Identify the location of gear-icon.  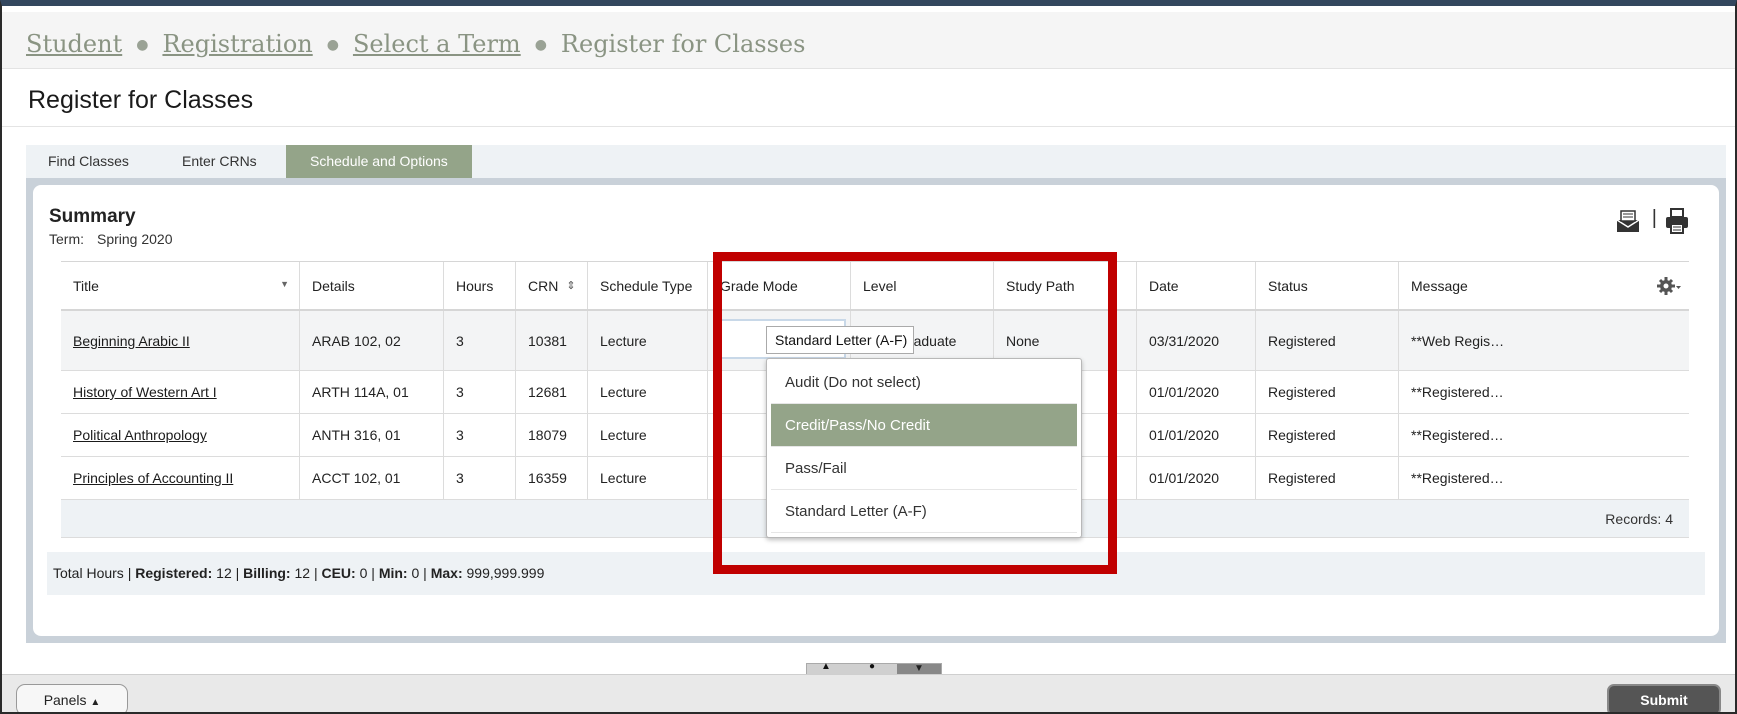
(1669, 286).